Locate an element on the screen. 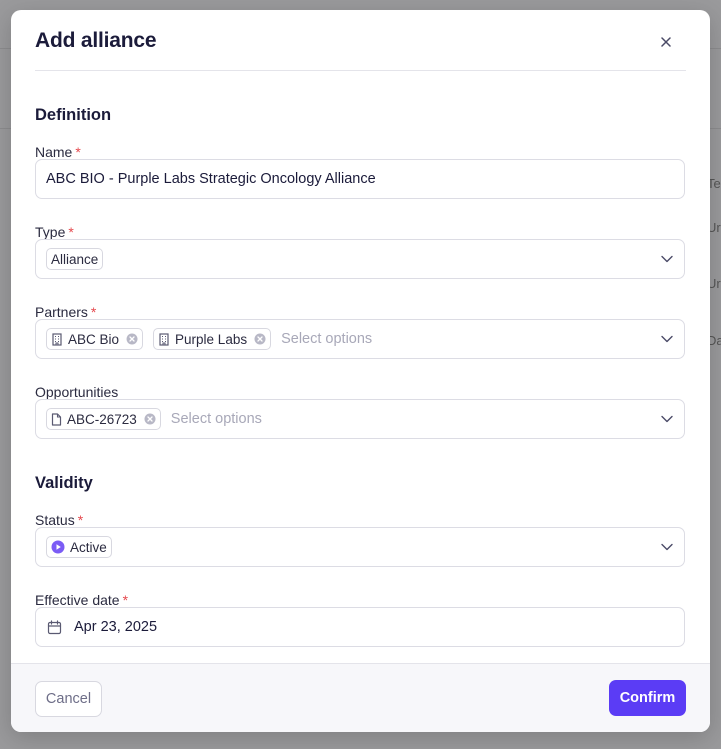 The height and width of the screenshot is (749, 721). name-label: Name * is located at coordinates (58, 152).